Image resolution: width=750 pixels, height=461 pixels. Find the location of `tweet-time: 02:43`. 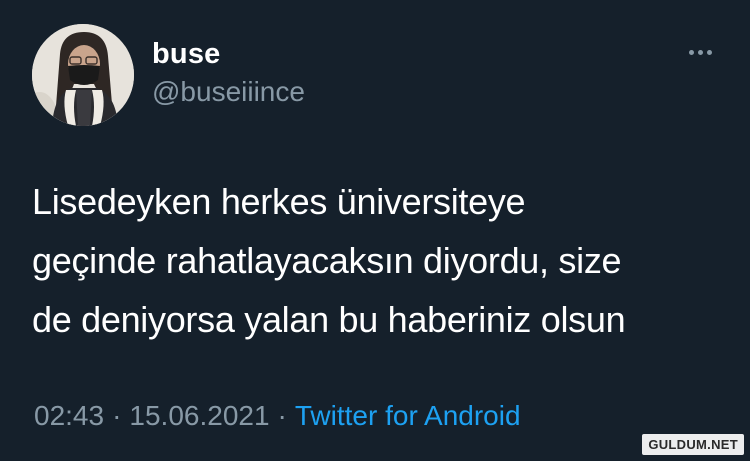

tweet-time: 02:43 is located at coordinates (69, 415).